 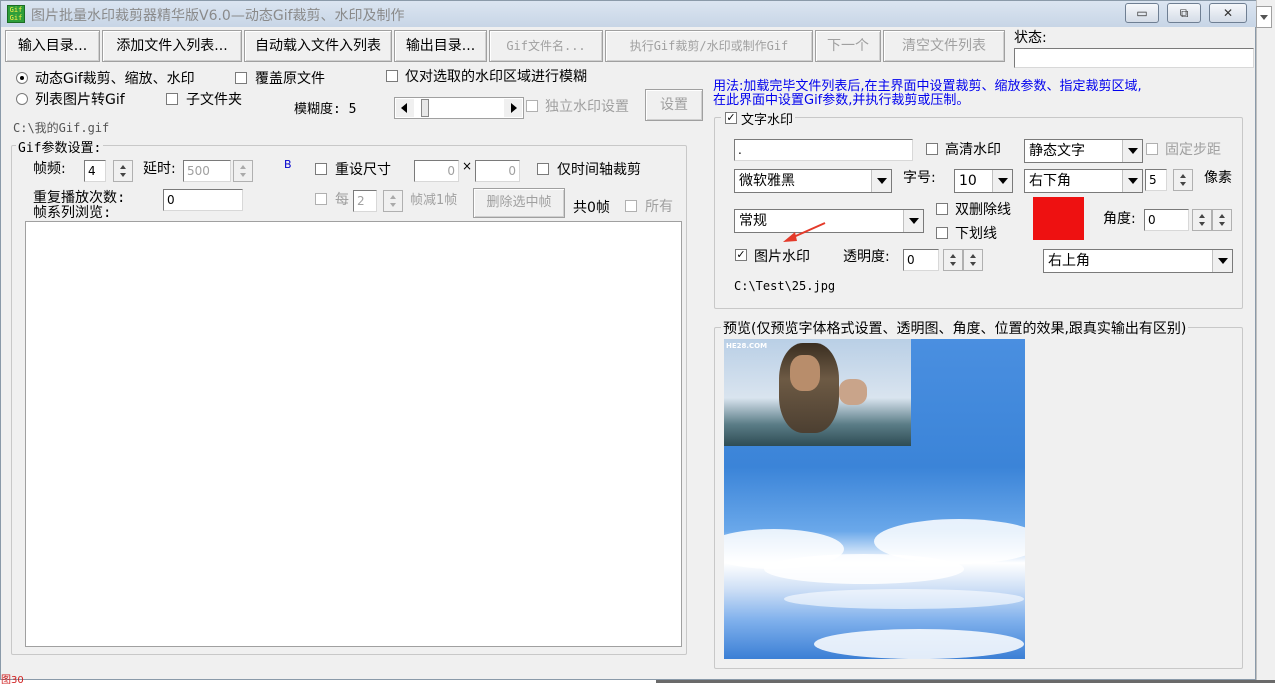 I want to click on blur-selected-label: 仅对选取的水印区域进行模糊, so click(x=496, y=77).